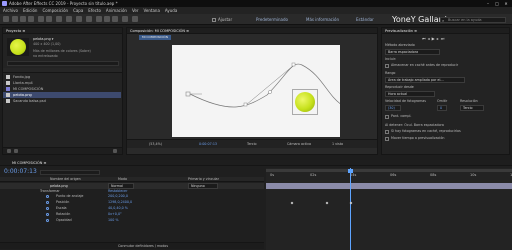  Describe the element at coordinates (23, 19) in the screenshot. I see `hand-tool-icon` at that location.